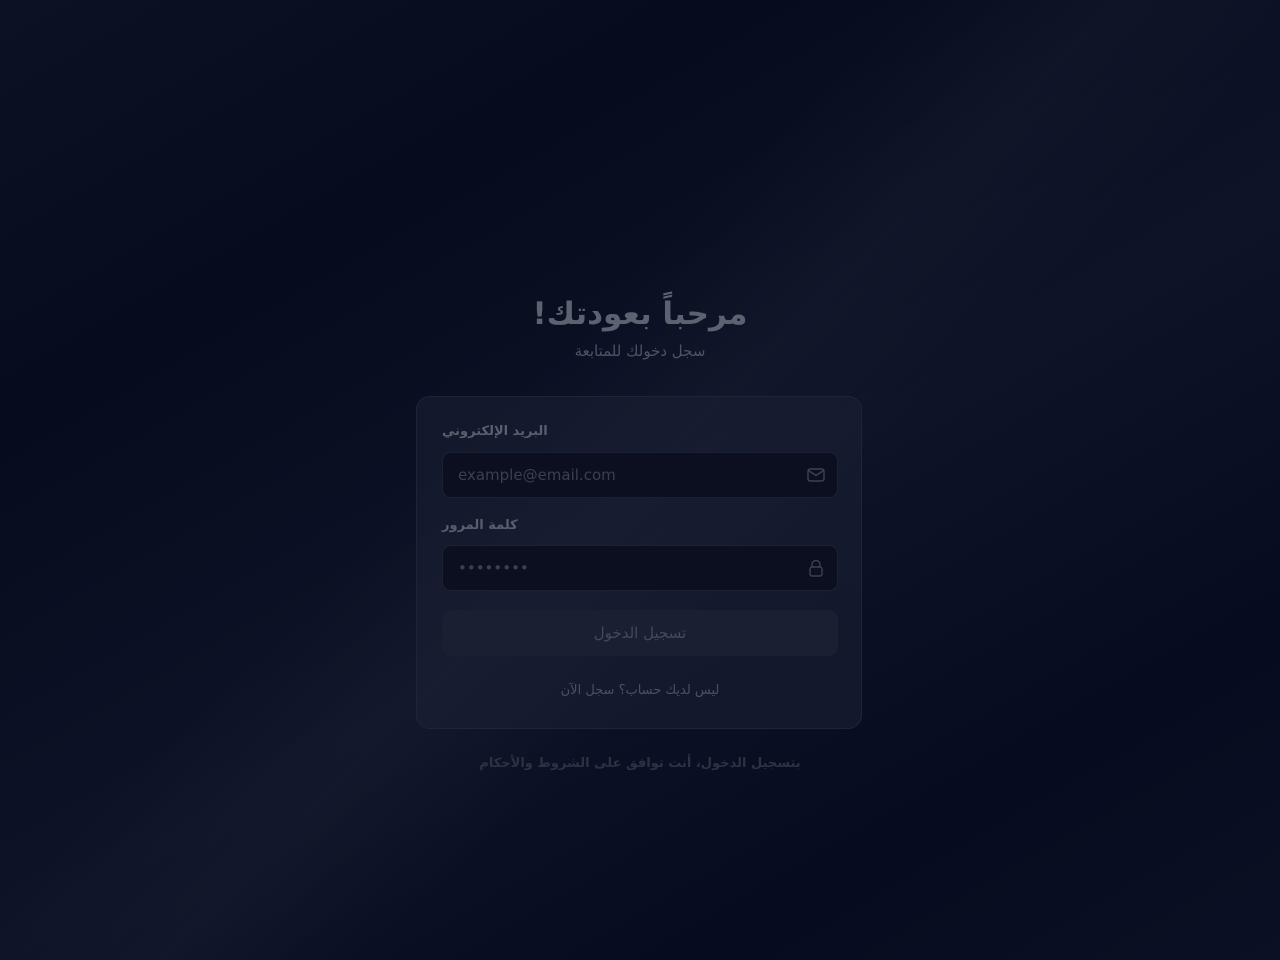 The width and height of the screenshot is (1280, 960). Describe the element at coordinates (640, 351) in the screenshot. I see `page-subtitle: سجل دخولك للمتابعة` at that location.